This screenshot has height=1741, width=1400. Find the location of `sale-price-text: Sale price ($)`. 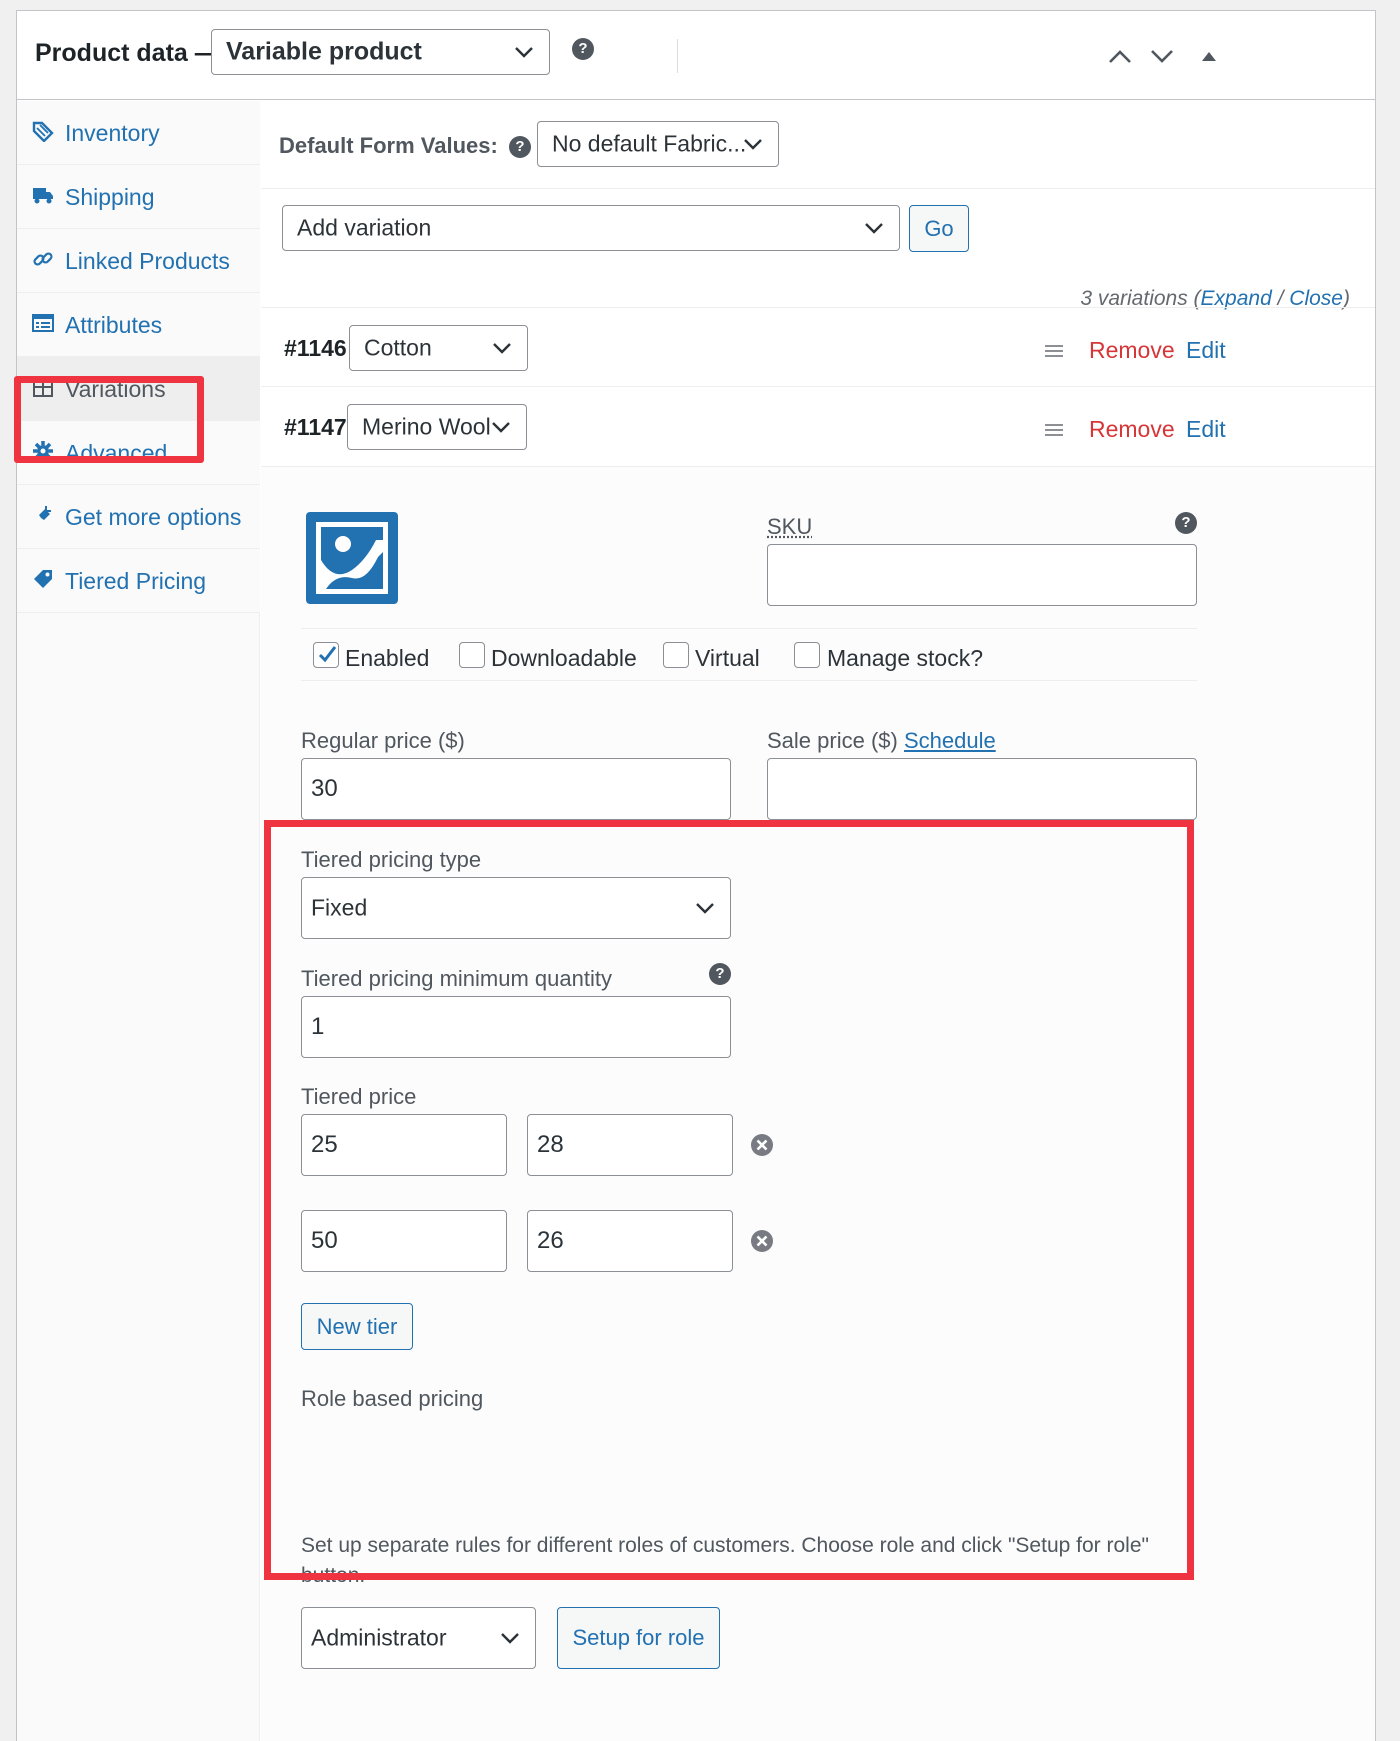

sale-price-text: Sale price ($) is located at coordinates (832, 740).